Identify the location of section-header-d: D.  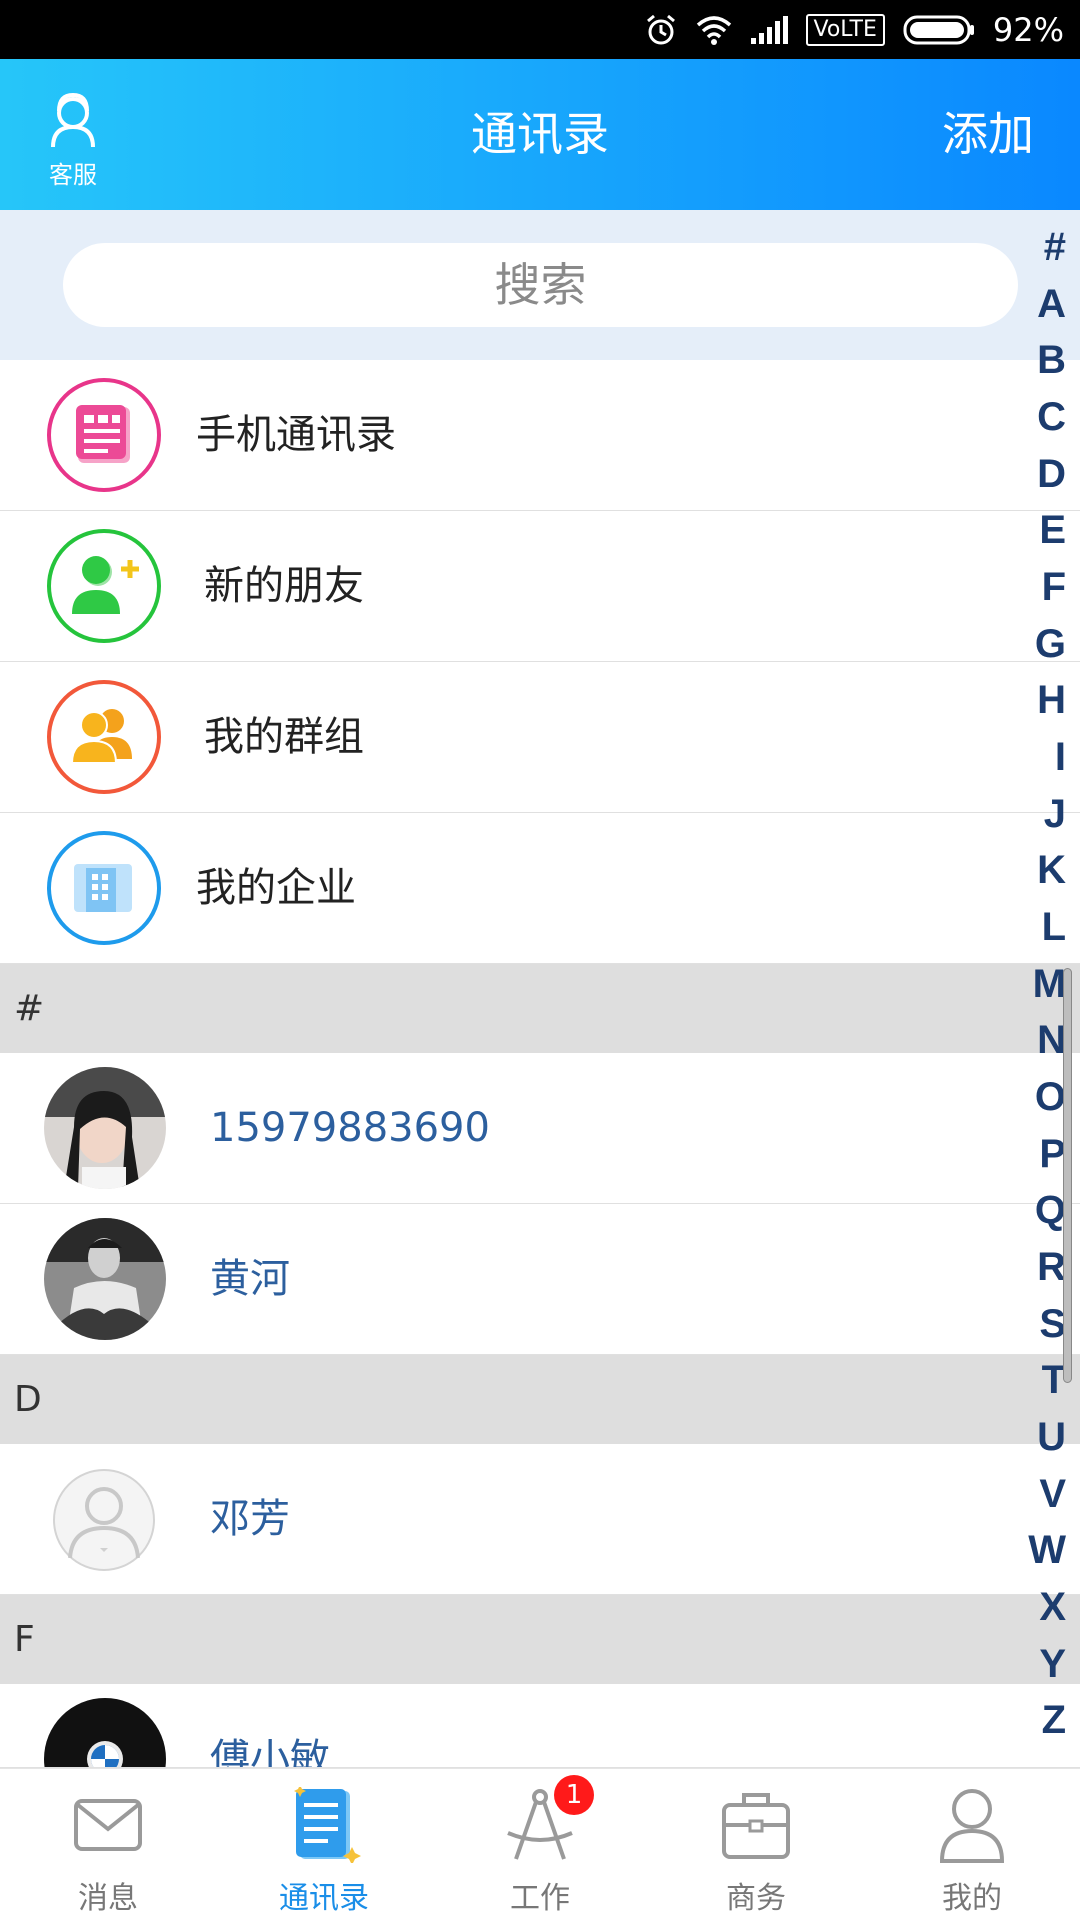
(540, 1399).